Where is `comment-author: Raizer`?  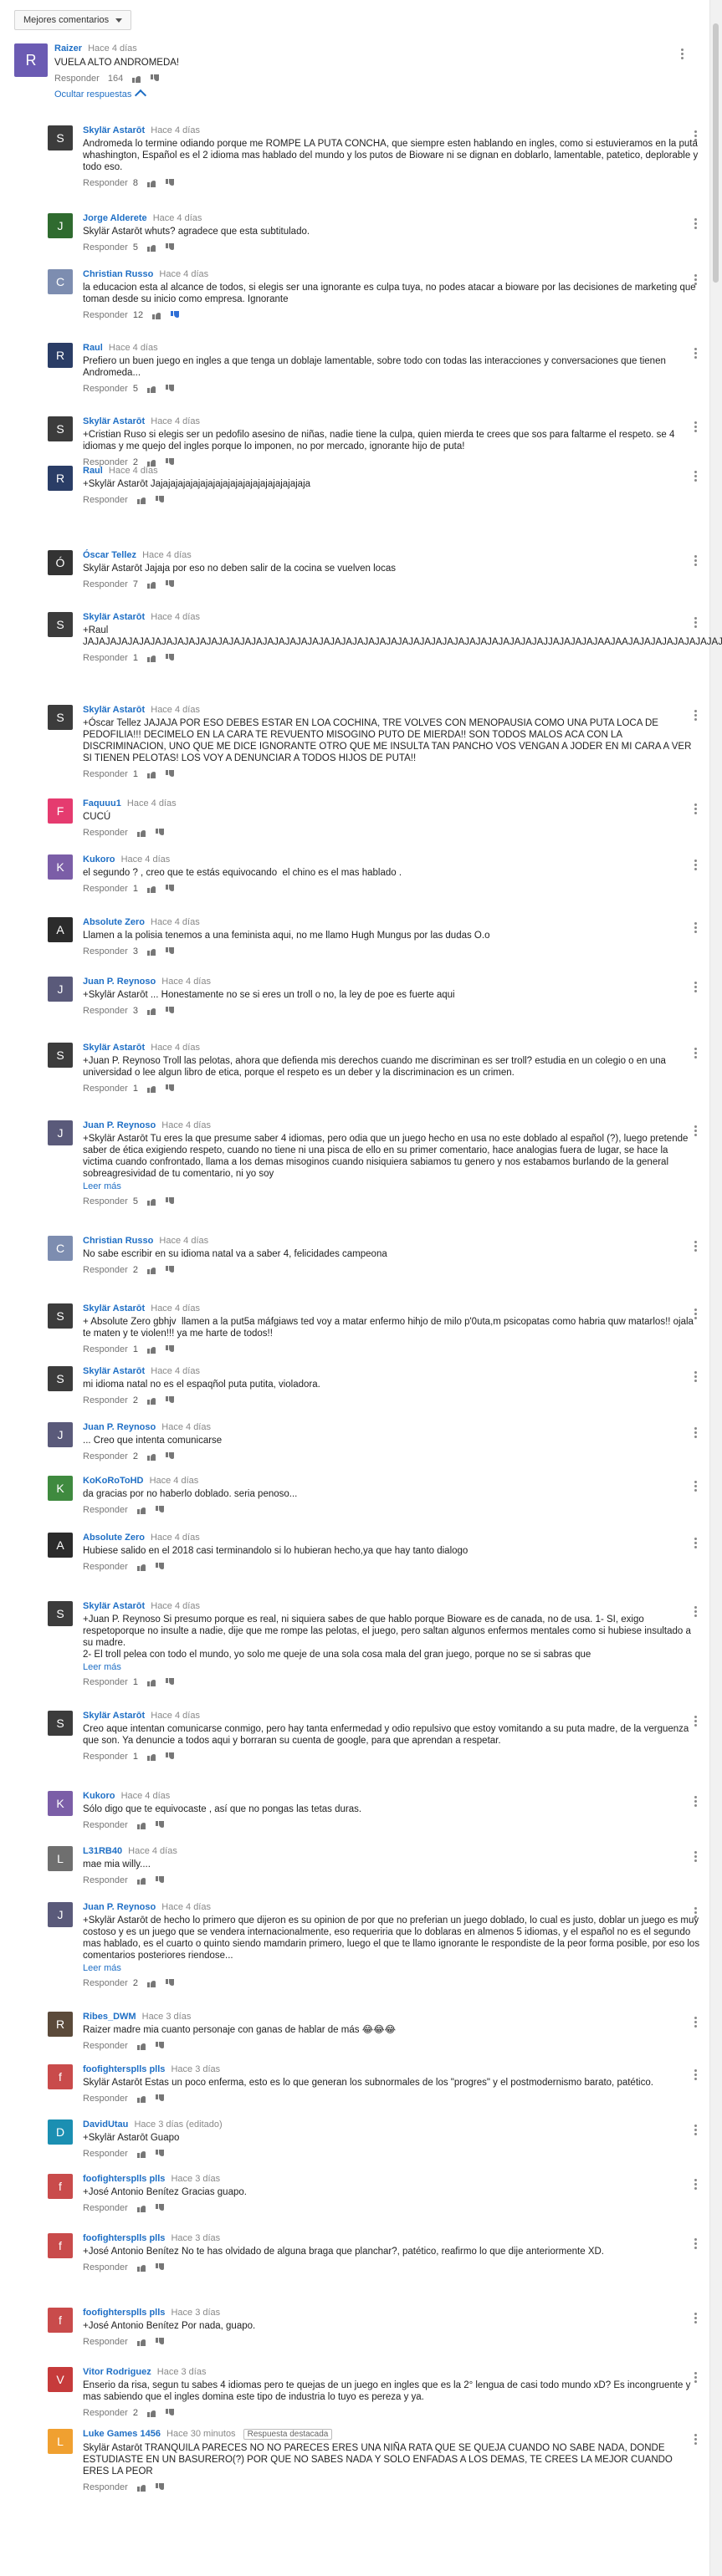
comment-author: Raizer is located at coordinates (68, 49).